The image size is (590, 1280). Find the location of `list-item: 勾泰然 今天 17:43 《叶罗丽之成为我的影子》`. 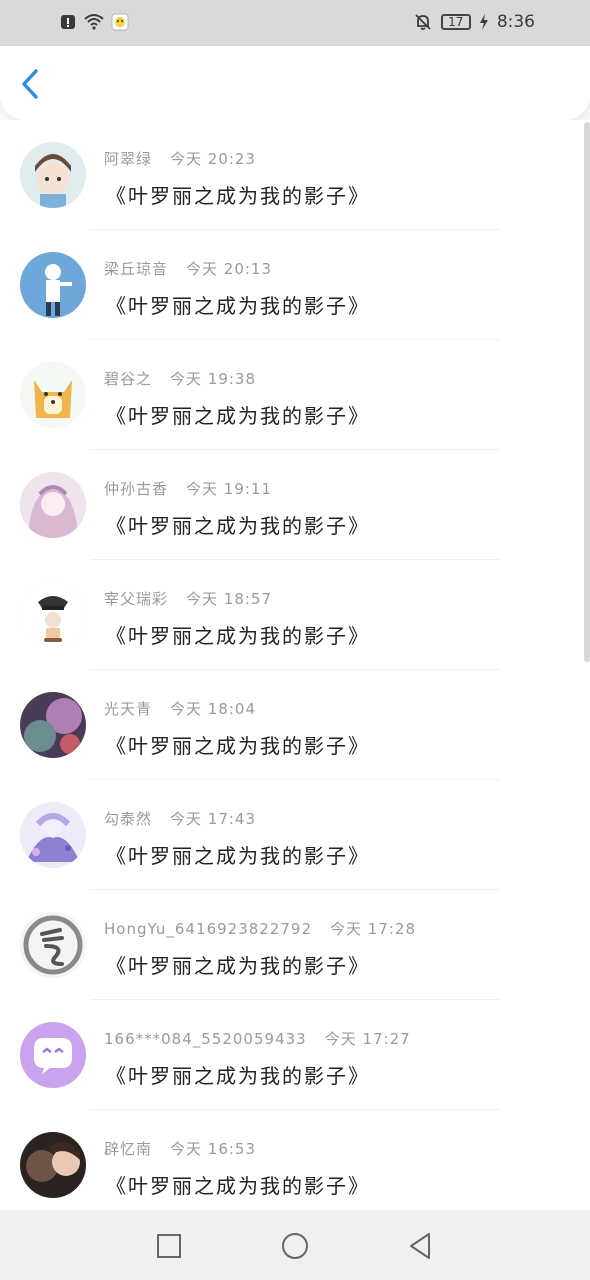

list-item: 勾泰然 今天 17:43 《叶罗丽之成为我的影子》 is located at coordinates (295, 835).